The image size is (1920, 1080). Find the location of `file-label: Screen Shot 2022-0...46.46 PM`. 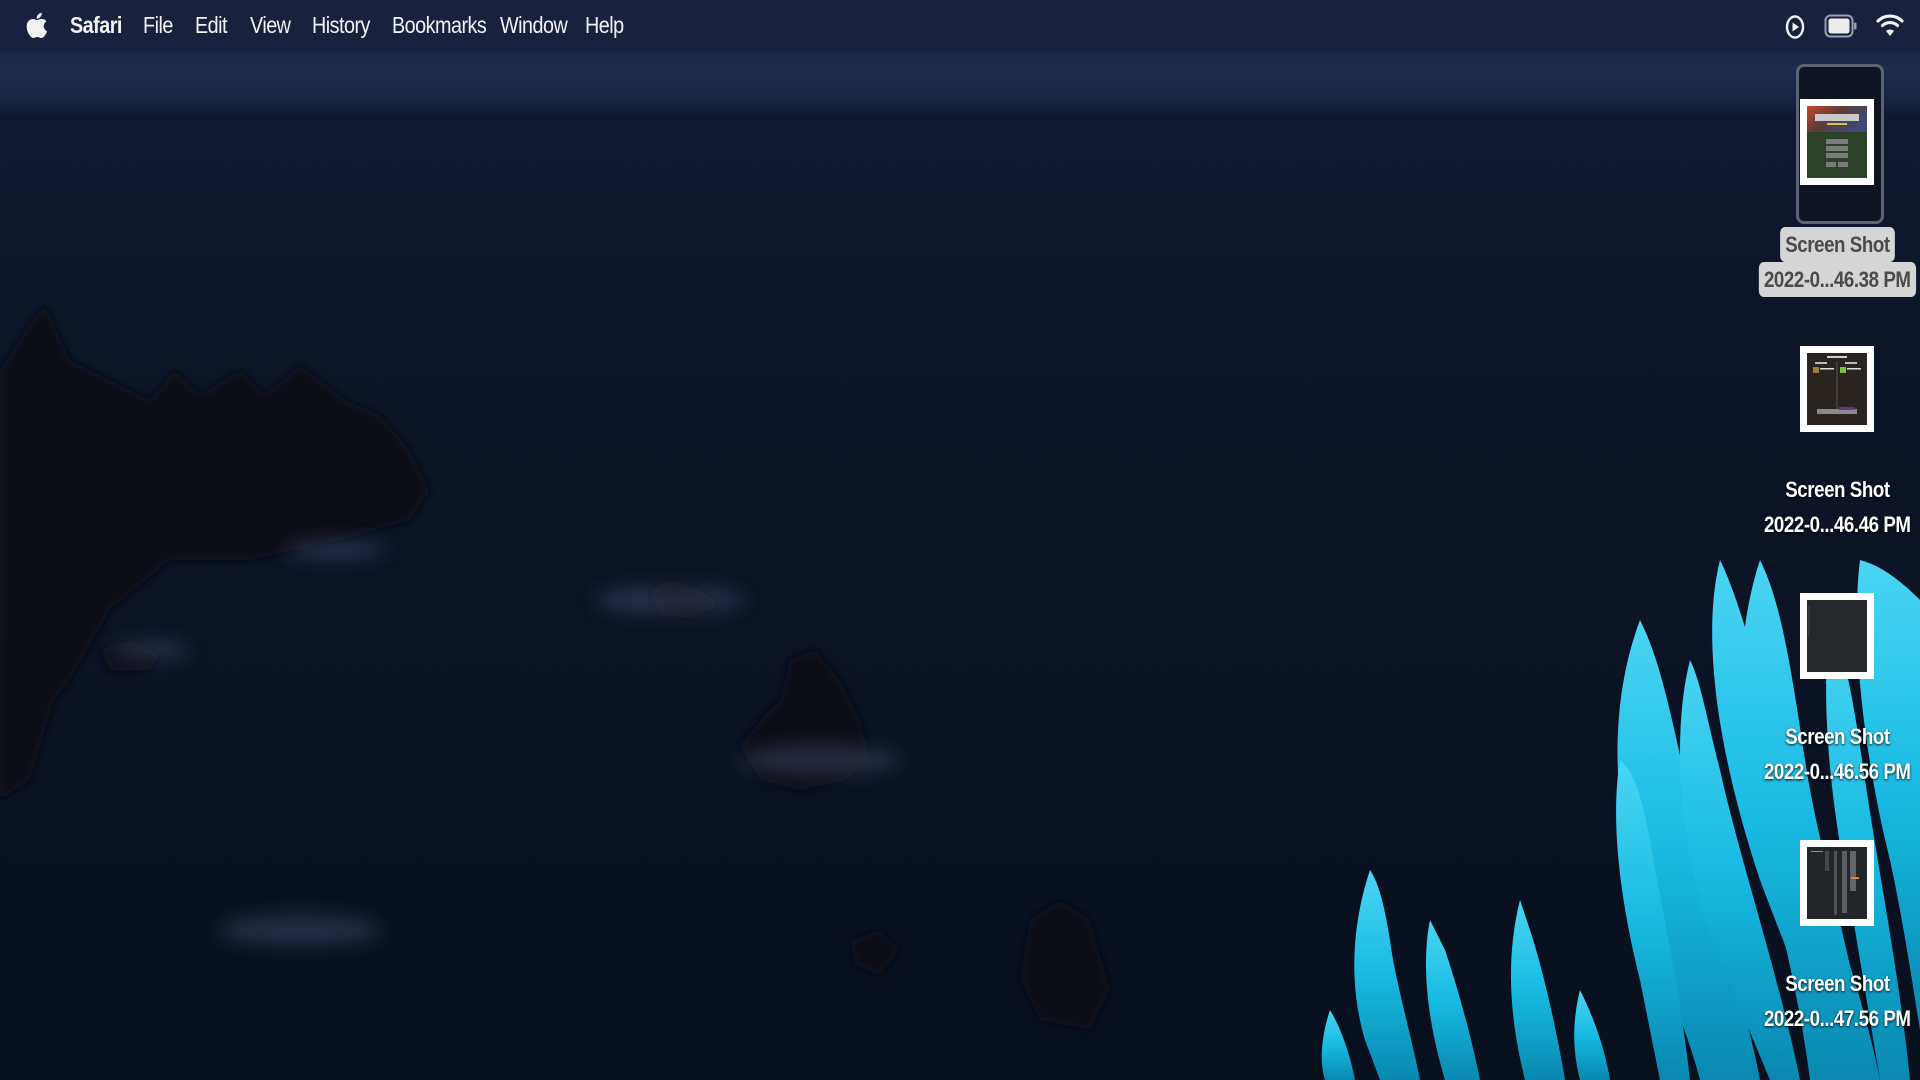

file-label: Screen Shot 2022-0...46.46 PM is located at coordinates (1828, 507).